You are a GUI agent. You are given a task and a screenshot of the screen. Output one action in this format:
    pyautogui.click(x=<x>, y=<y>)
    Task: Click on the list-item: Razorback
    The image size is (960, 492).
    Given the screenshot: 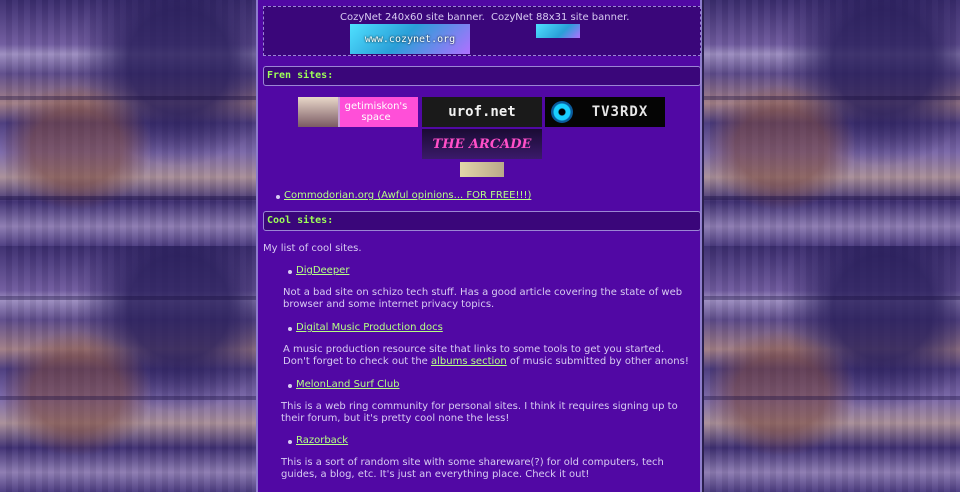 What is the action you would take?
    pyautogui.click(x=317, y=440)
    